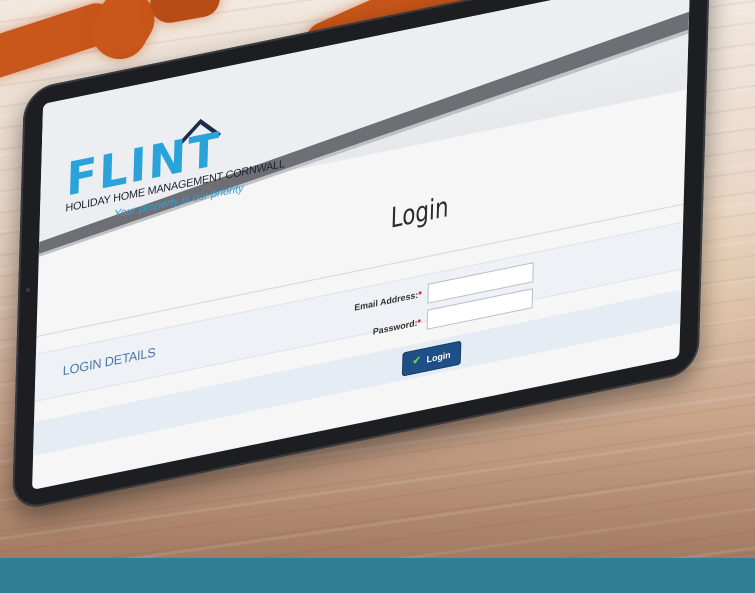  What do you see at coordinates (377, 575) in the screenshot?
I see `footer-band` at bounding box center [377, 575].